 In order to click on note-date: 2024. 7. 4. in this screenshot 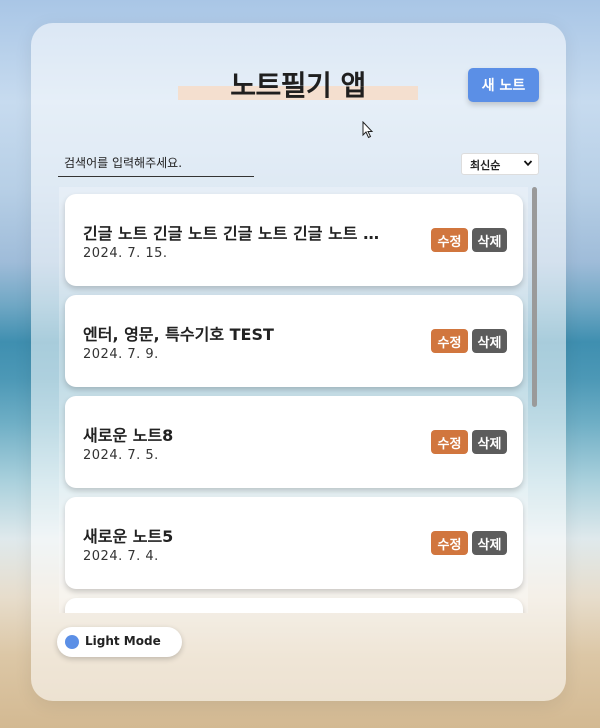, I will do `click(121, 556)`.